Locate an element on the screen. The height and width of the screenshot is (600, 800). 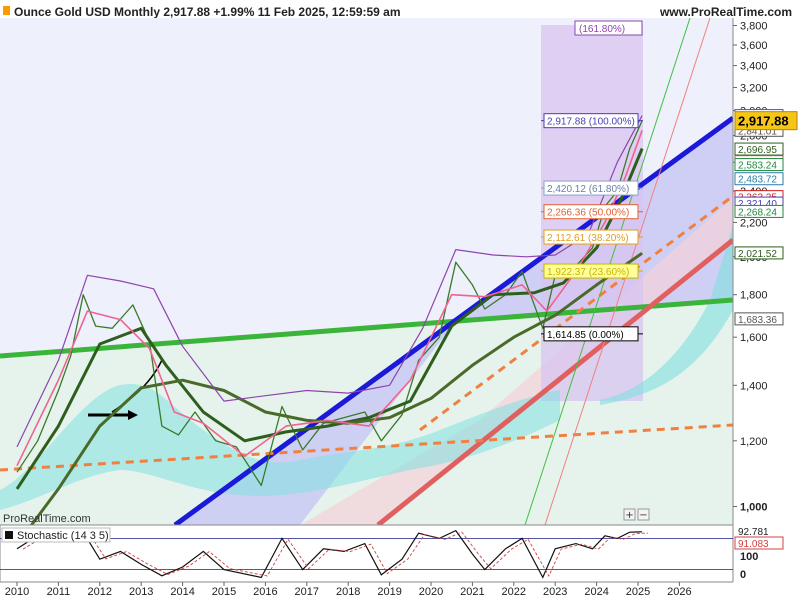
price-tick-label: 3,200 is located at coordinates (754, 88).